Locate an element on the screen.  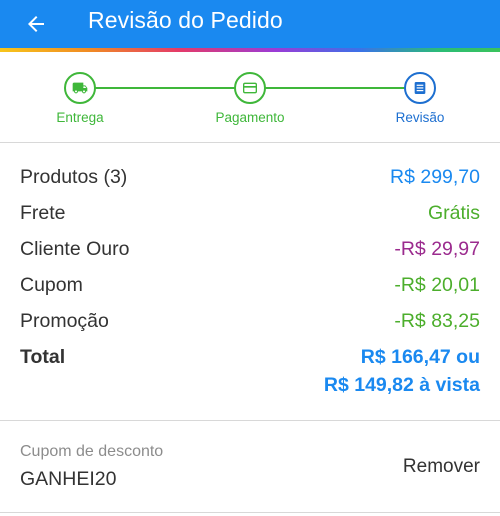
summary-row-total-cash: R$ 149,82 à vista is located at coordinates (250, 387).